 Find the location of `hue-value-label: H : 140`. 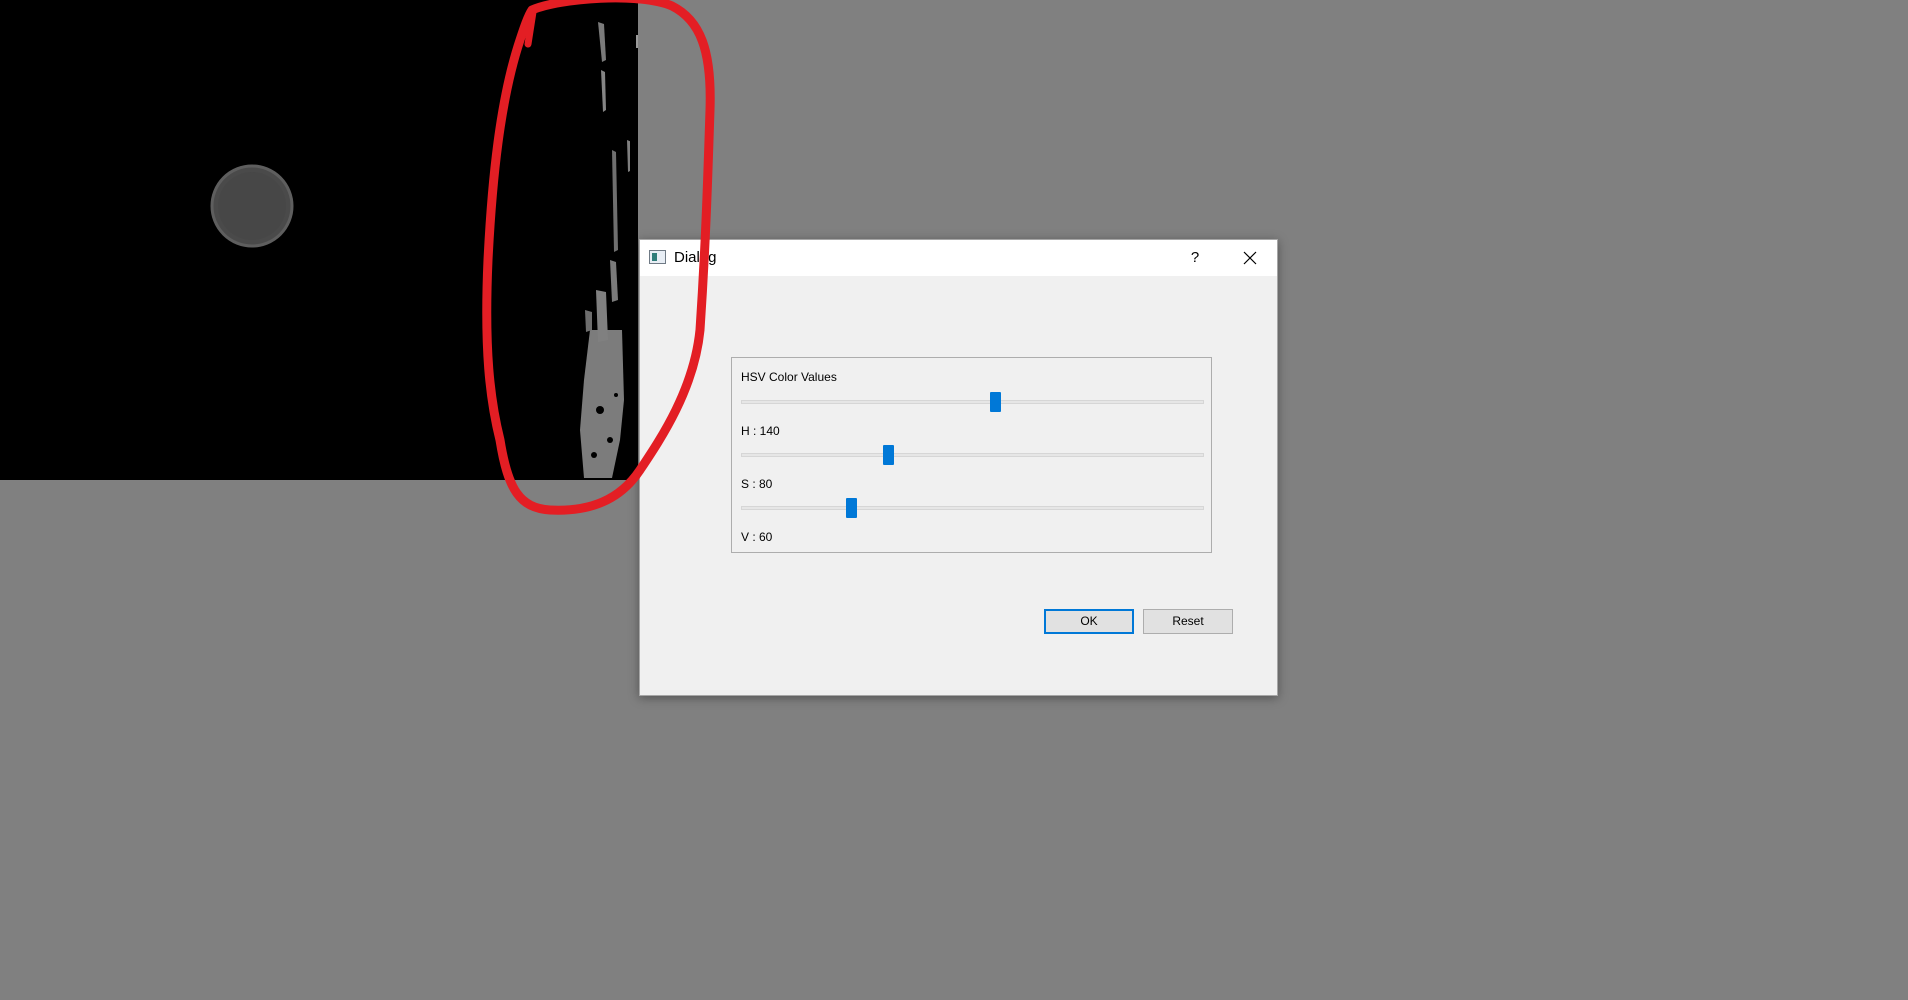

hue-value-label: H : 140 is located at coordinates (760, 431).